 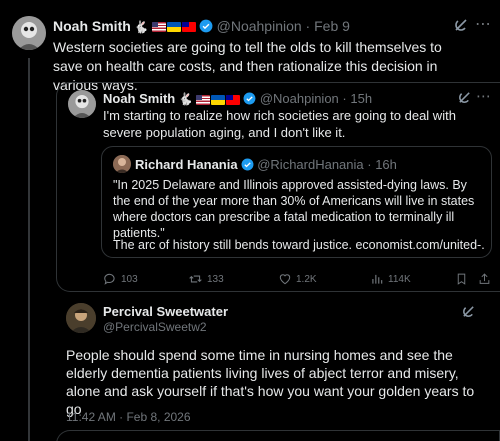 What do you see at coordinates (128, 417) in the screenshot?
I see `reply-timestamp: 11:42 AM · Feb 8, 2026` at bounding box center [128, 417].